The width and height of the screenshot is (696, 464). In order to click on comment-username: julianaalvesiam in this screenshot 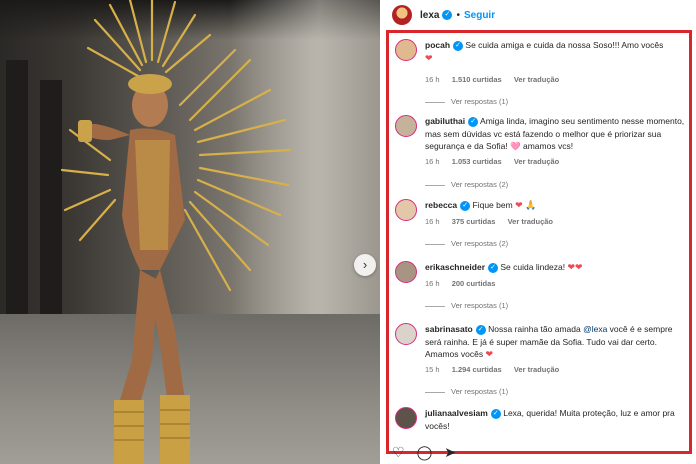, I will do `click(456, 413)`.